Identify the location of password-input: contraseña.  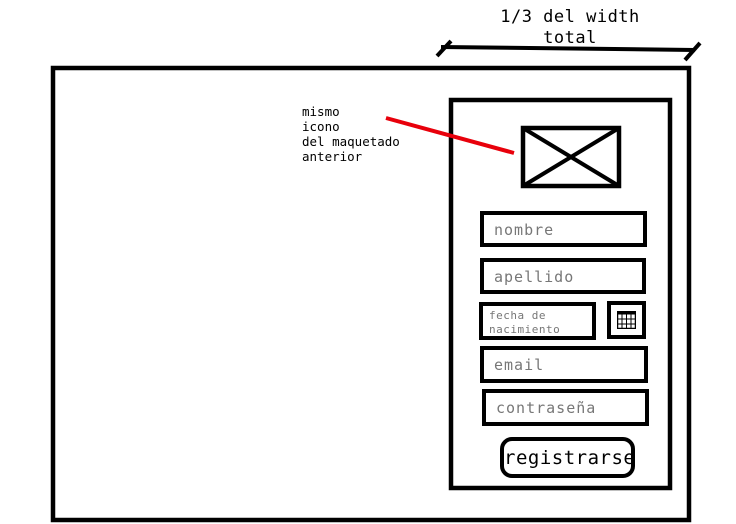
(565, 407).